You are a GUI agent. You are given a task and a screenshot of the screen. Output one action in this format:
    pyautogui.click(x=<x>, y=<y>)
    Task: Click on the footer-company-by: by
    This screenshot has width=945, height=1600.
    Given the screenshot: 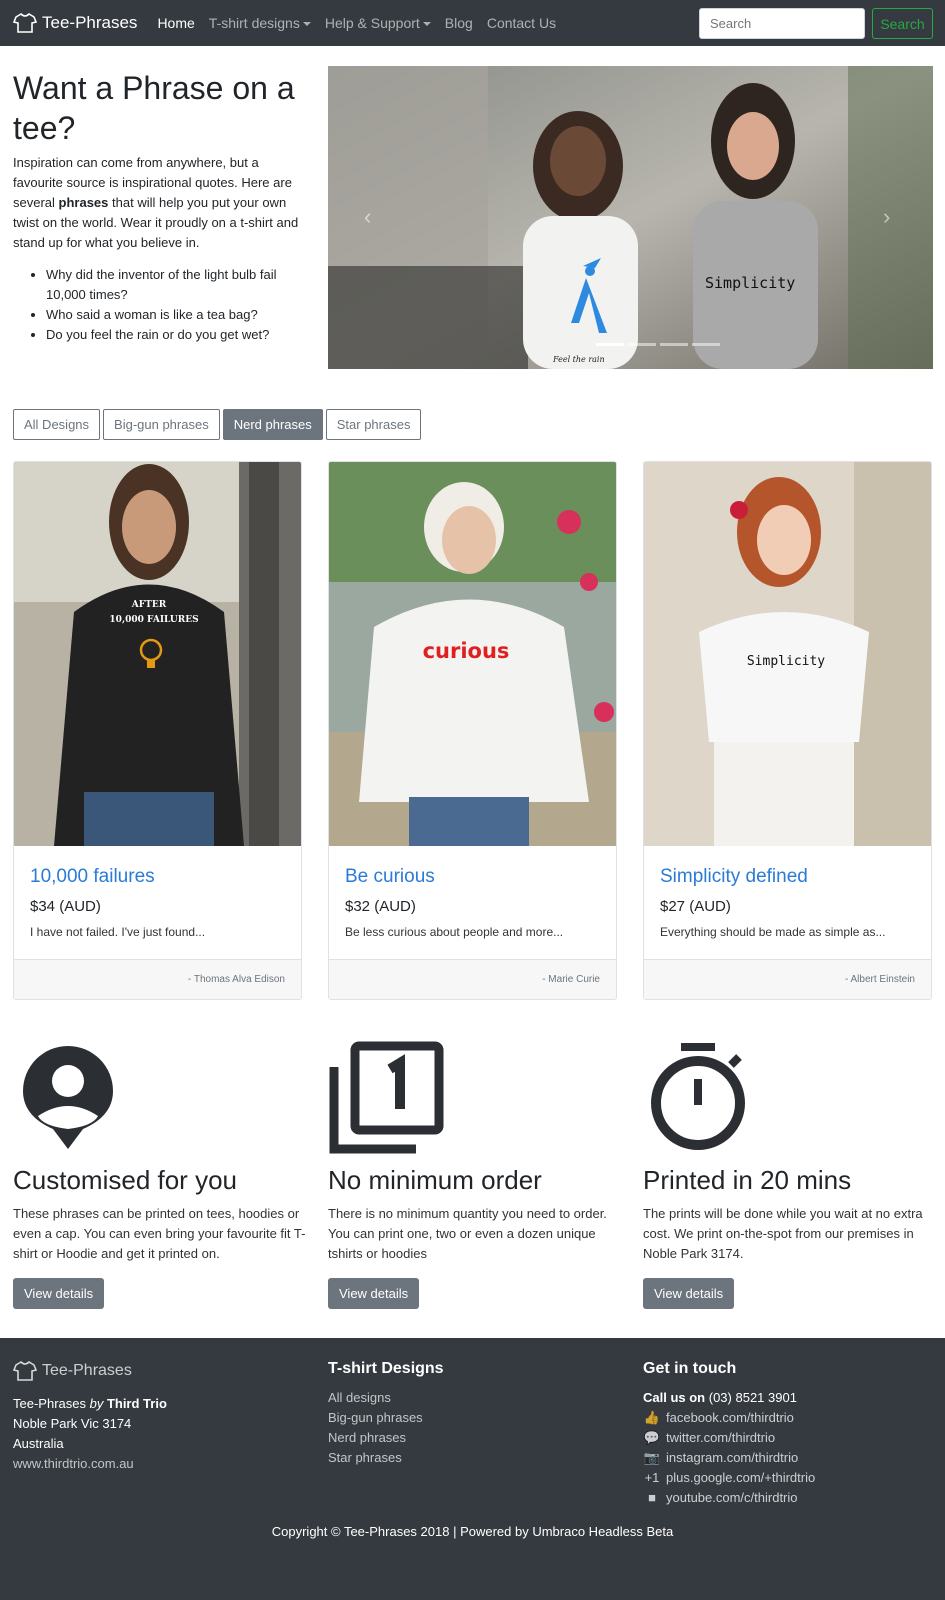 What is the action you would take?
    pyautogui.click(x=96, y=1403)
    